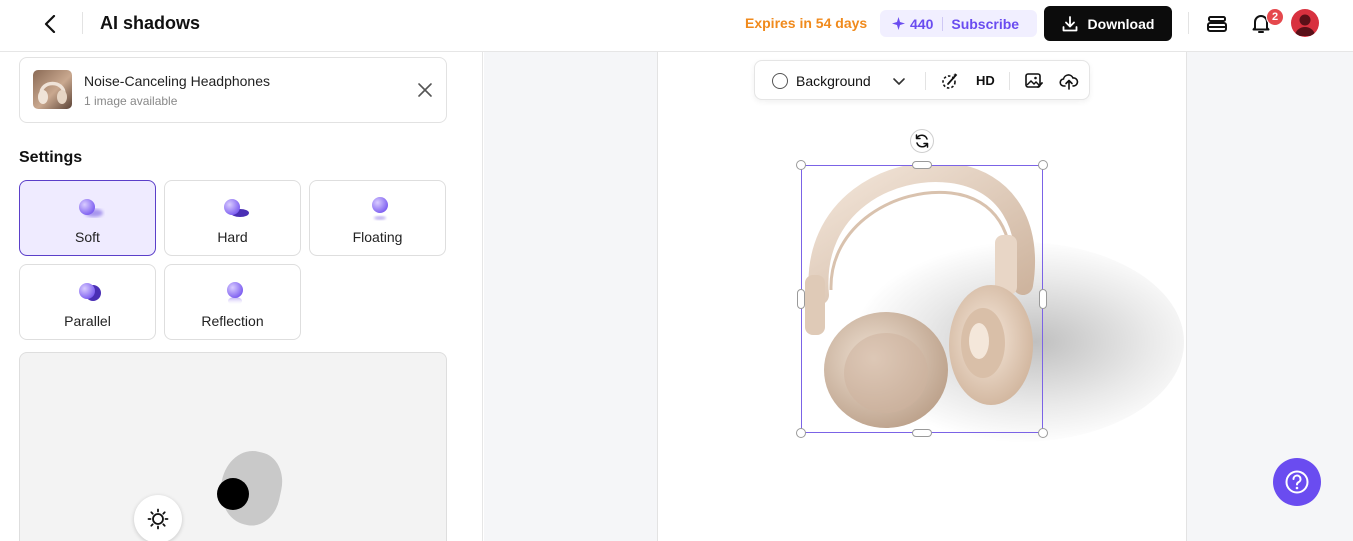 The height and width of the screenshot is (541, 1353). Describe the element at coordinates (233, 446) in the screenshot. I see `shadow-direction-preview` at that location.